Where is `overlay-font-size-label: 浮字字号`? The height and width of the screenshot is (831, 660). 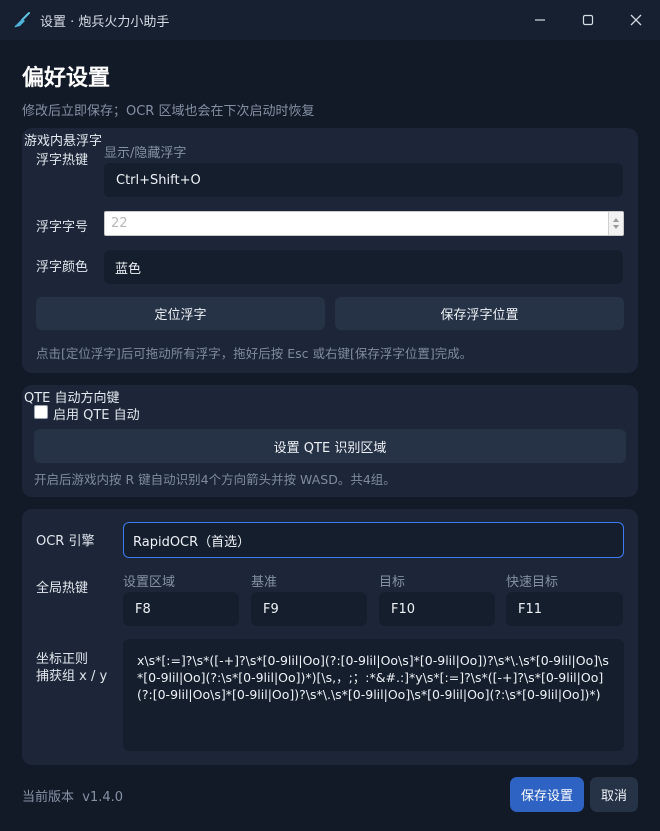
overlay-font-size-label: 浮字字号 is located at coordinates (62, 227).